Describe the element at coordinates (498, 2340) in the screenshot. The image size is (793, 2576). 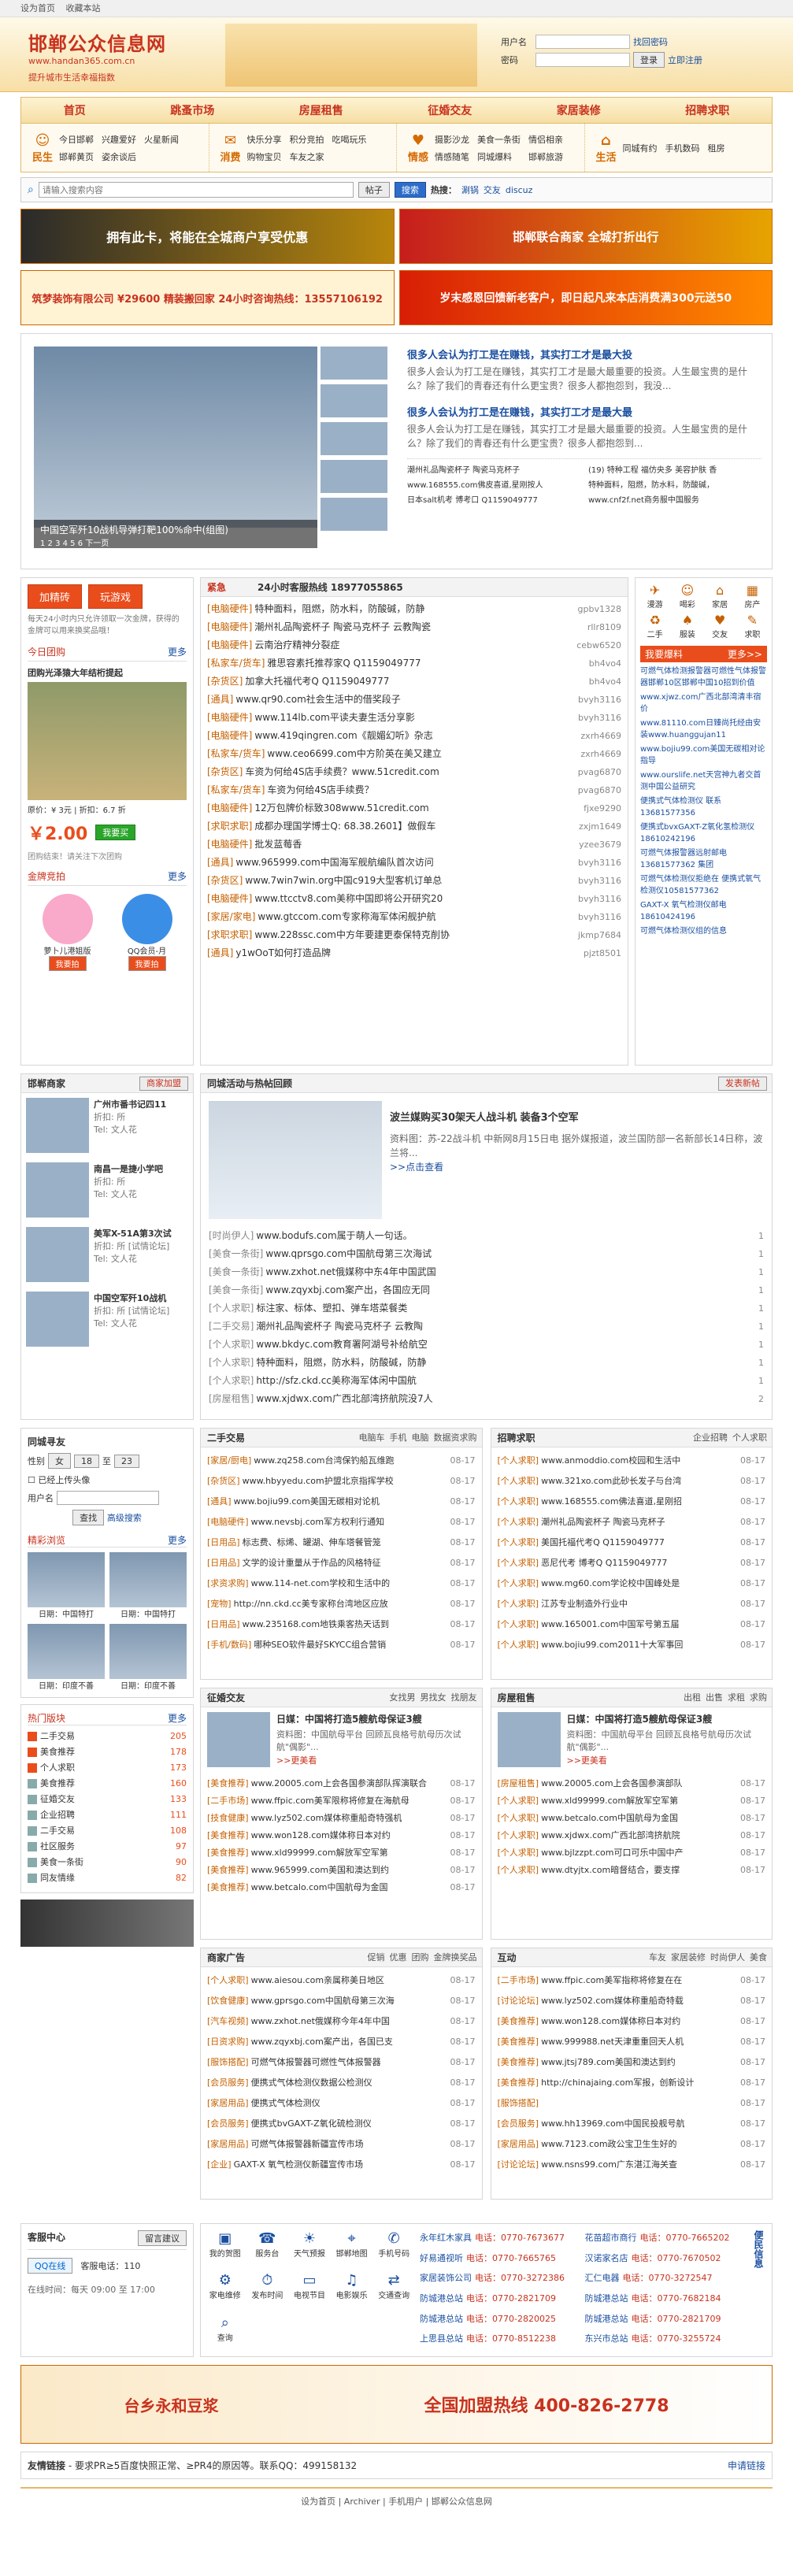
I see `phone-entry: 上思县总站 电话：0770-8512238` at that location.